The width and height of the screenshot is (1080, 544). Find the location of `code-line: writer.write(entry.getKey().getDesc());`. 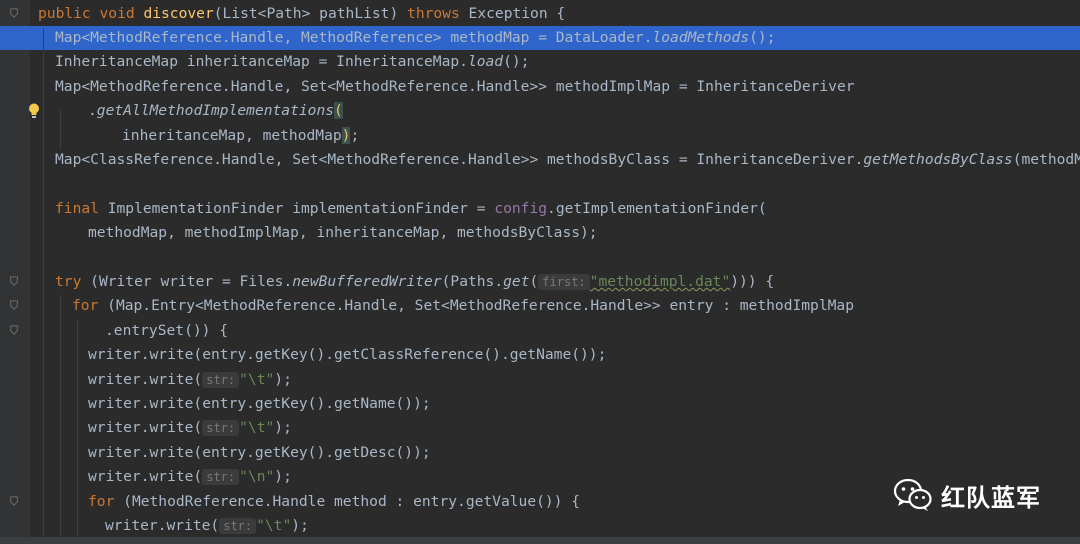

code-line: writer.write(entry.getKey().getDesc()); is located at coordinates (540, 453).